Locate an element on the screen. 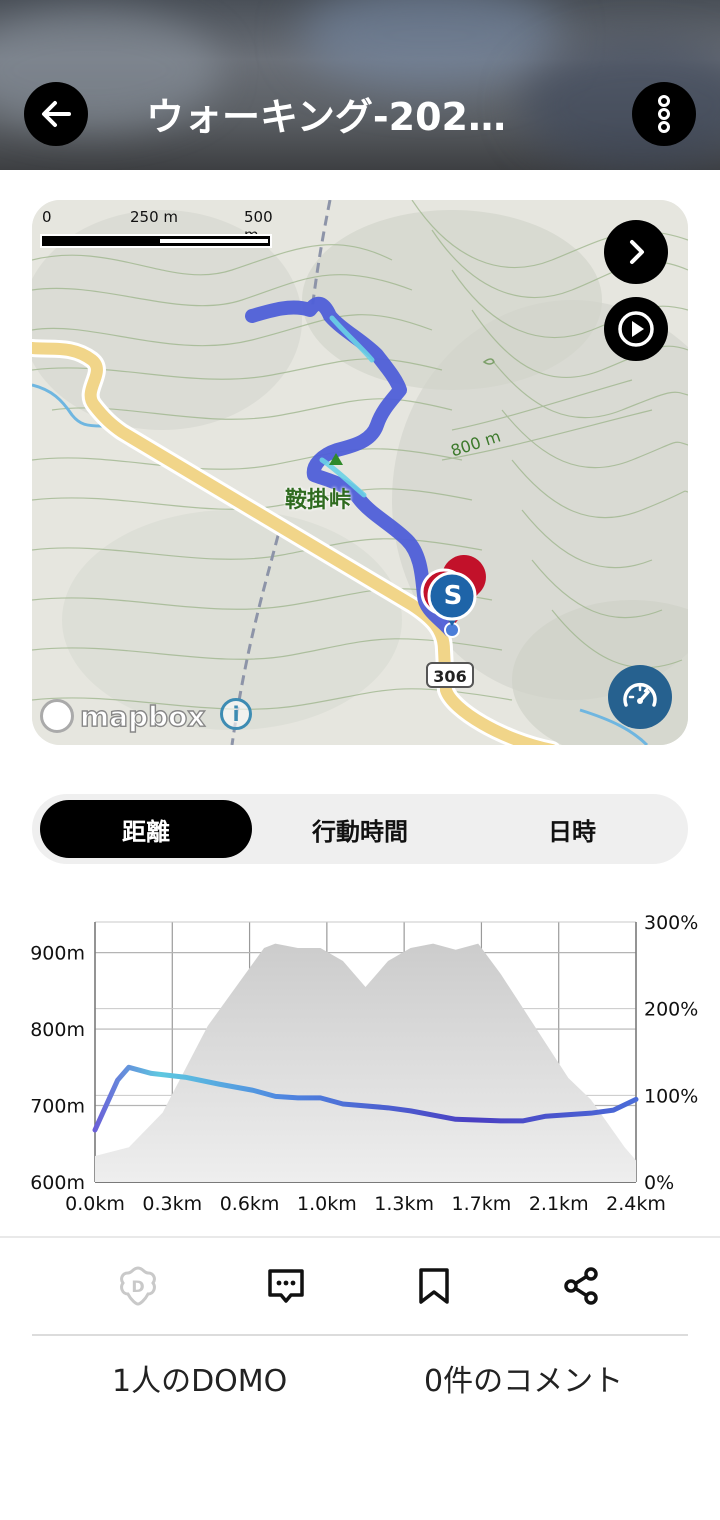 This screenshot has width=720, height=1520. domo-icon: D is located at coordinates (138, 1286).